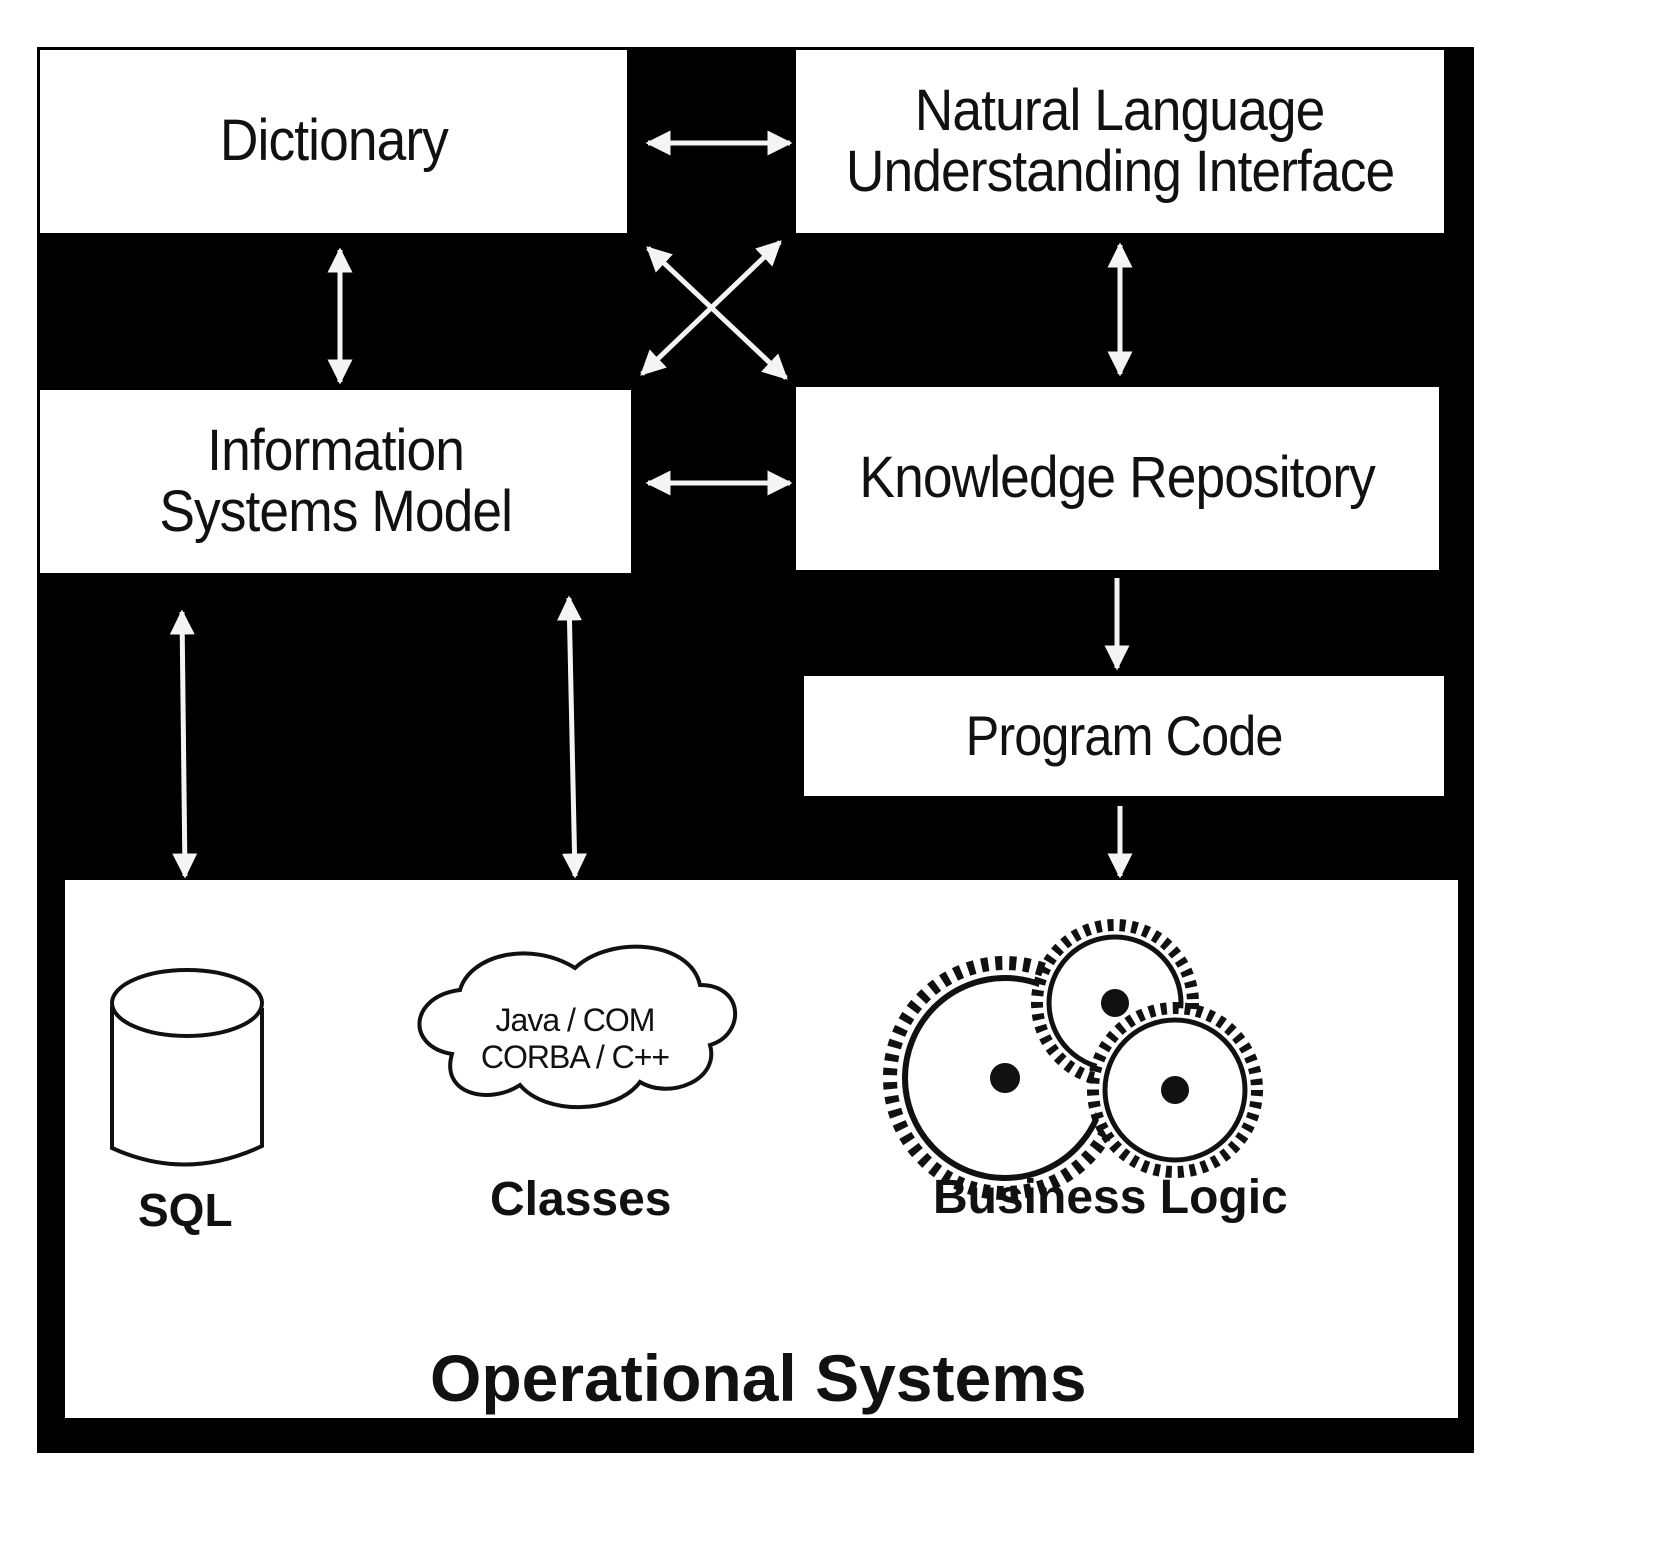 The width and height of the screenshot is (1677, 1568). Describe the element at coordinates (575, 1056) in the screenshot. I see `cloud-text-line2: CORBA / C++` at that location.